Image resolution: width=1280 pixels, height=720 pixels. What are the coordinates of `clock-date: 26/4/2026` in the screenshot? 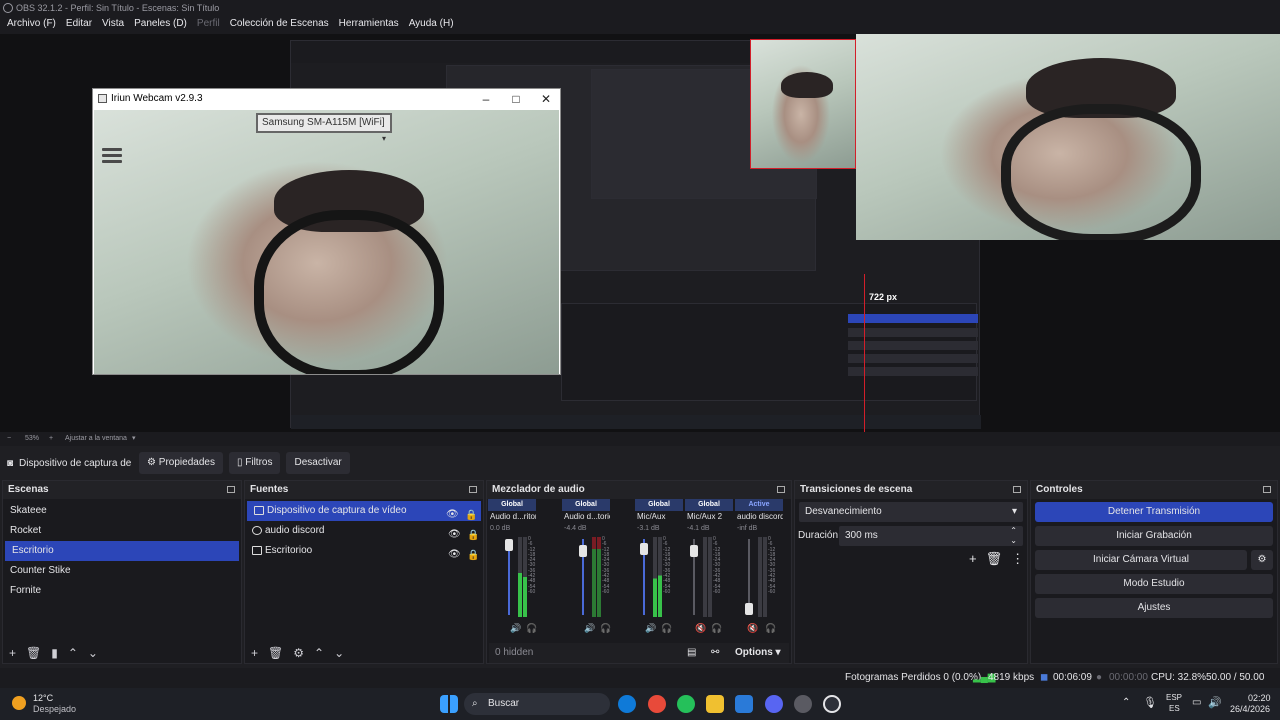 It's located at (1250, 709).